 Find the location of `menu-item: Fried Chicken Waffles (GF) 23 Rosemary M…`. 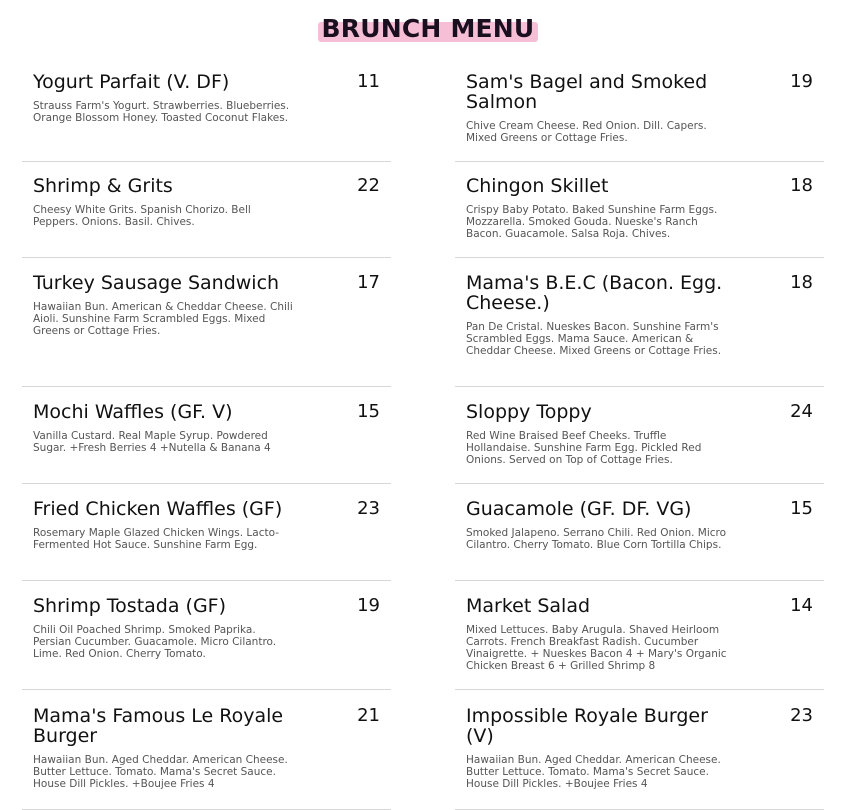

menu-item: Fried Chicken Waffles (GF) 23 Rosemary M… is located at coordinates (206, 532).